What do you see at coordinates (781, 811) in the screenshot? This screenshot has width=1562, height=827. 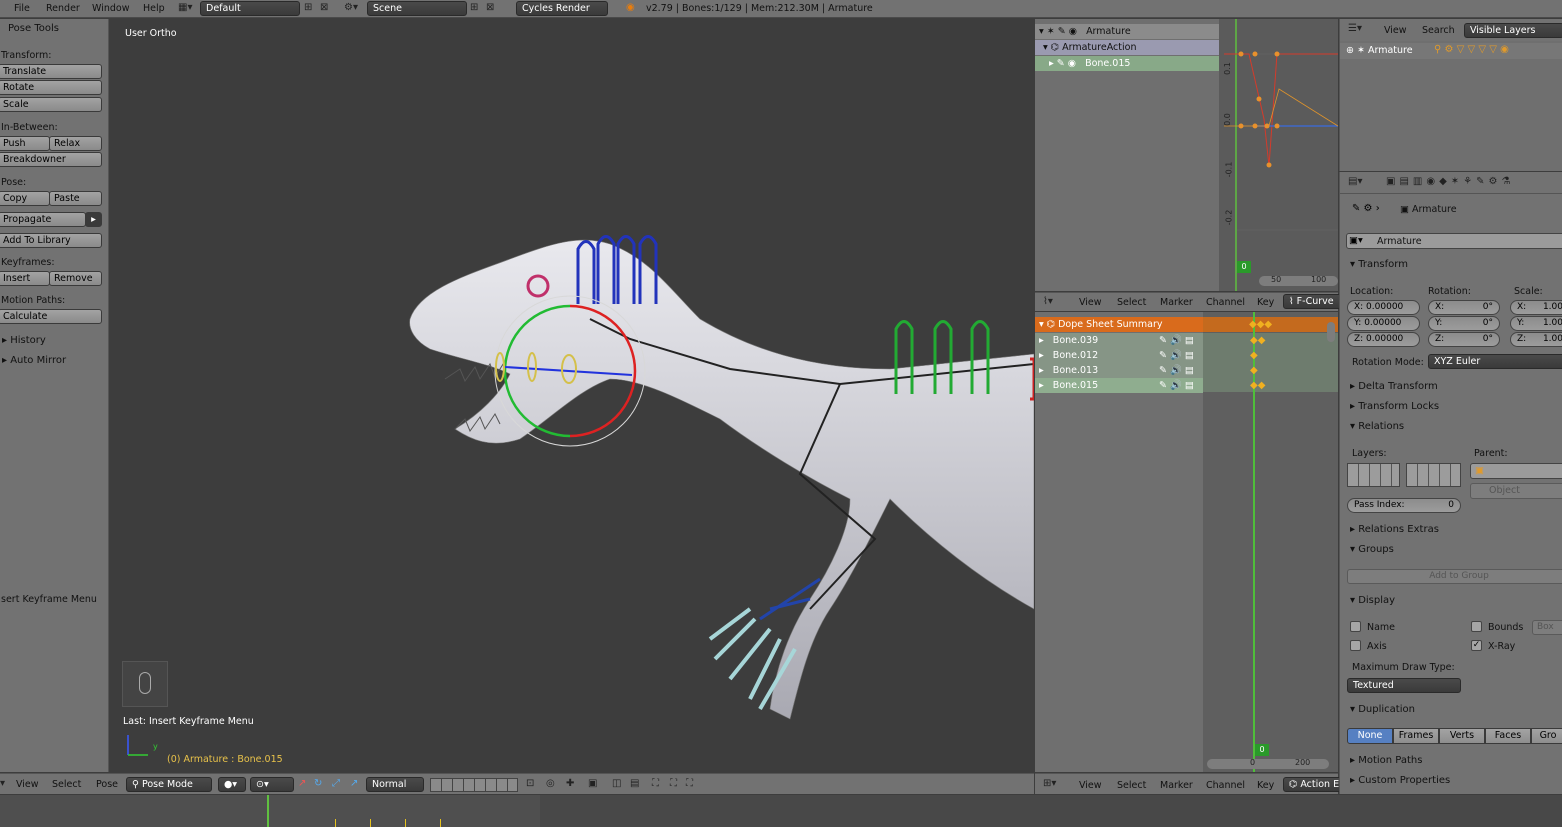 I see `timeline-strip` at bounding box center [781, 811].